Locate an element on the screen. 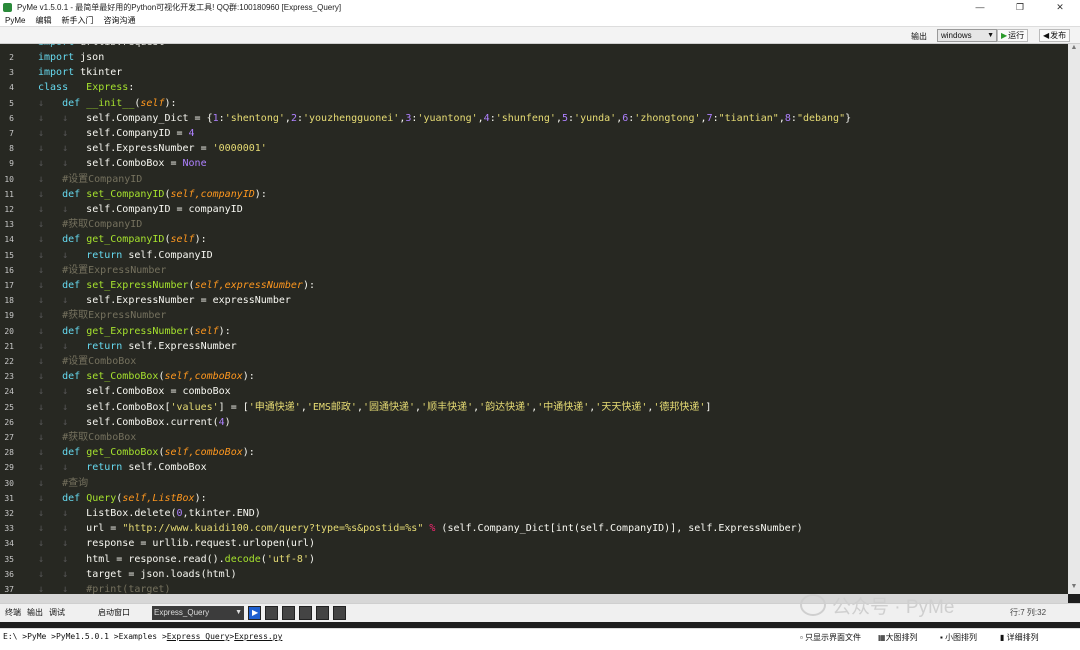 The image size is (1080, 650). small-icons-option: ▪ 小图排列 is located at coordinates (958, 637).